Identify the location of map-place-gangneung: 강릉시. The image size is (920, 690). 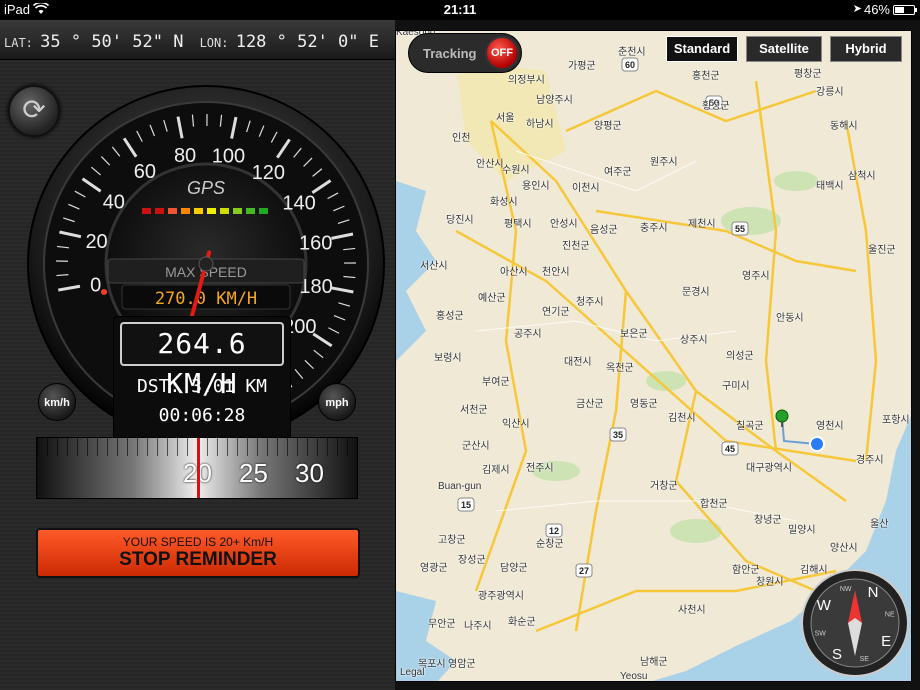
(830, 92).